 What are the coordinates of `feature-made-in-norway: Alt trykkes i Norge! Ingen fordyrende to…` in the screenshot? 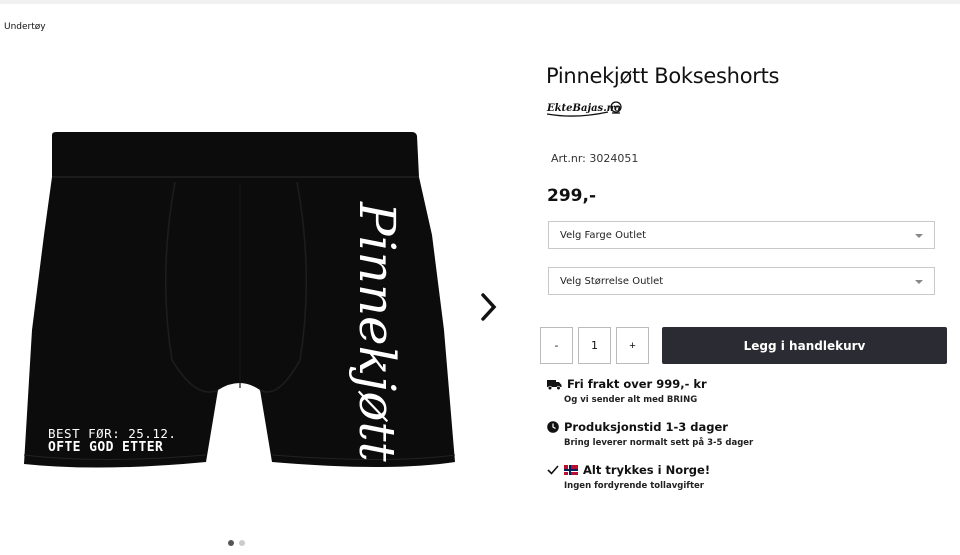 It's located at (628, 477).